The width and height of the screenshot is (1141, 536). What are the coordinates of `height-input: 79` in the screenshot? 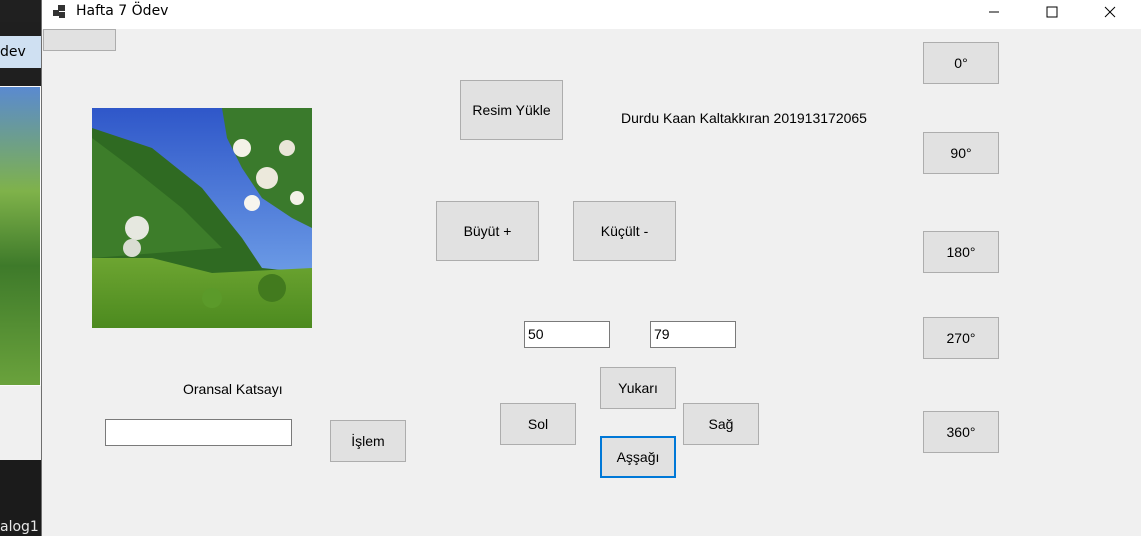 It's located at (693, 334).